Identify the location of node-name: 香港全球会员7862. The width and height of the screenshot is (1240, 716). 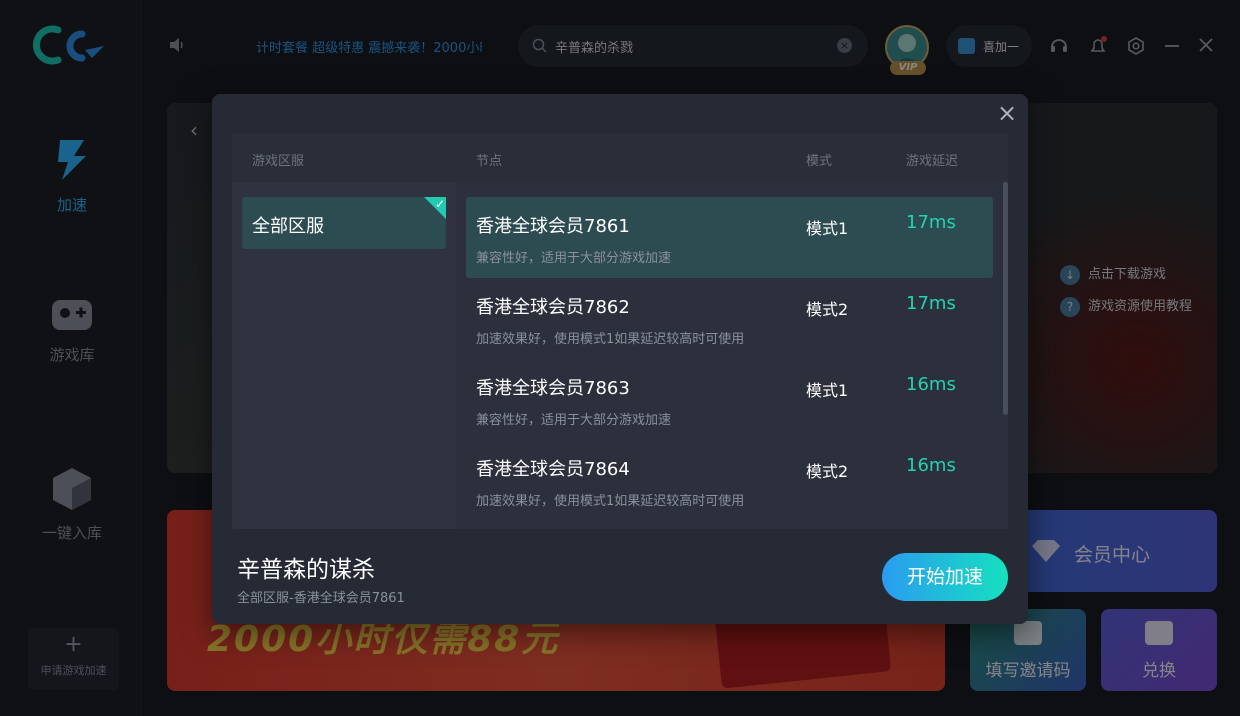
(553, 307).